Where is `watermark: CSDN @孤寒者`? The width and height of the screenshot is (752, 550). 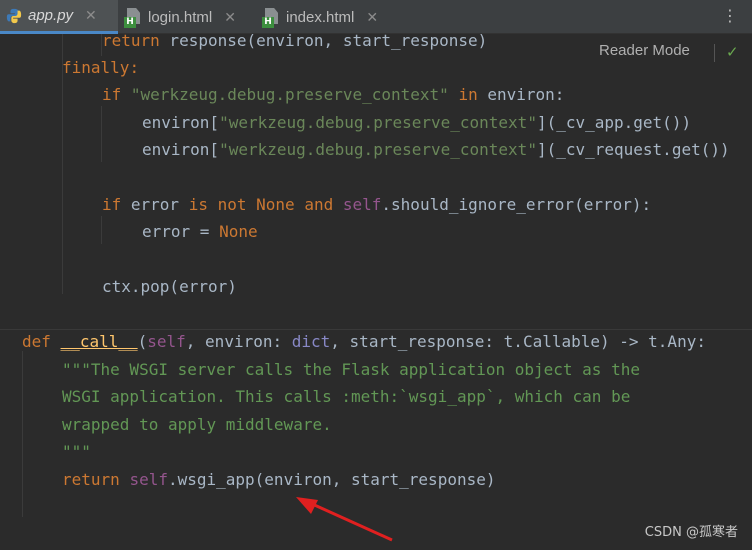
watermark: CSDN @孤寒者 is located at coordinates (691, 532).